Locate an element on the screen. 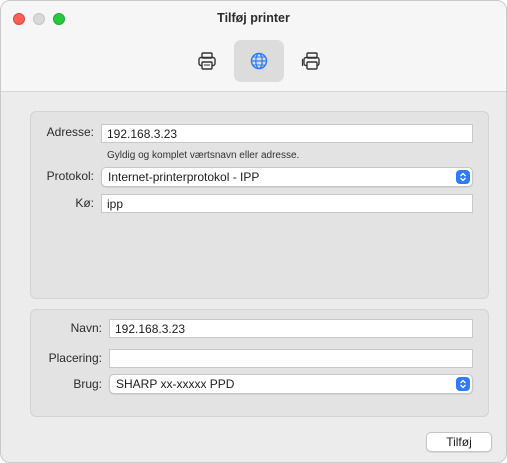  protocol-select-value: Internet-printerprotokol - IPP is located at coordinates (184, 177).